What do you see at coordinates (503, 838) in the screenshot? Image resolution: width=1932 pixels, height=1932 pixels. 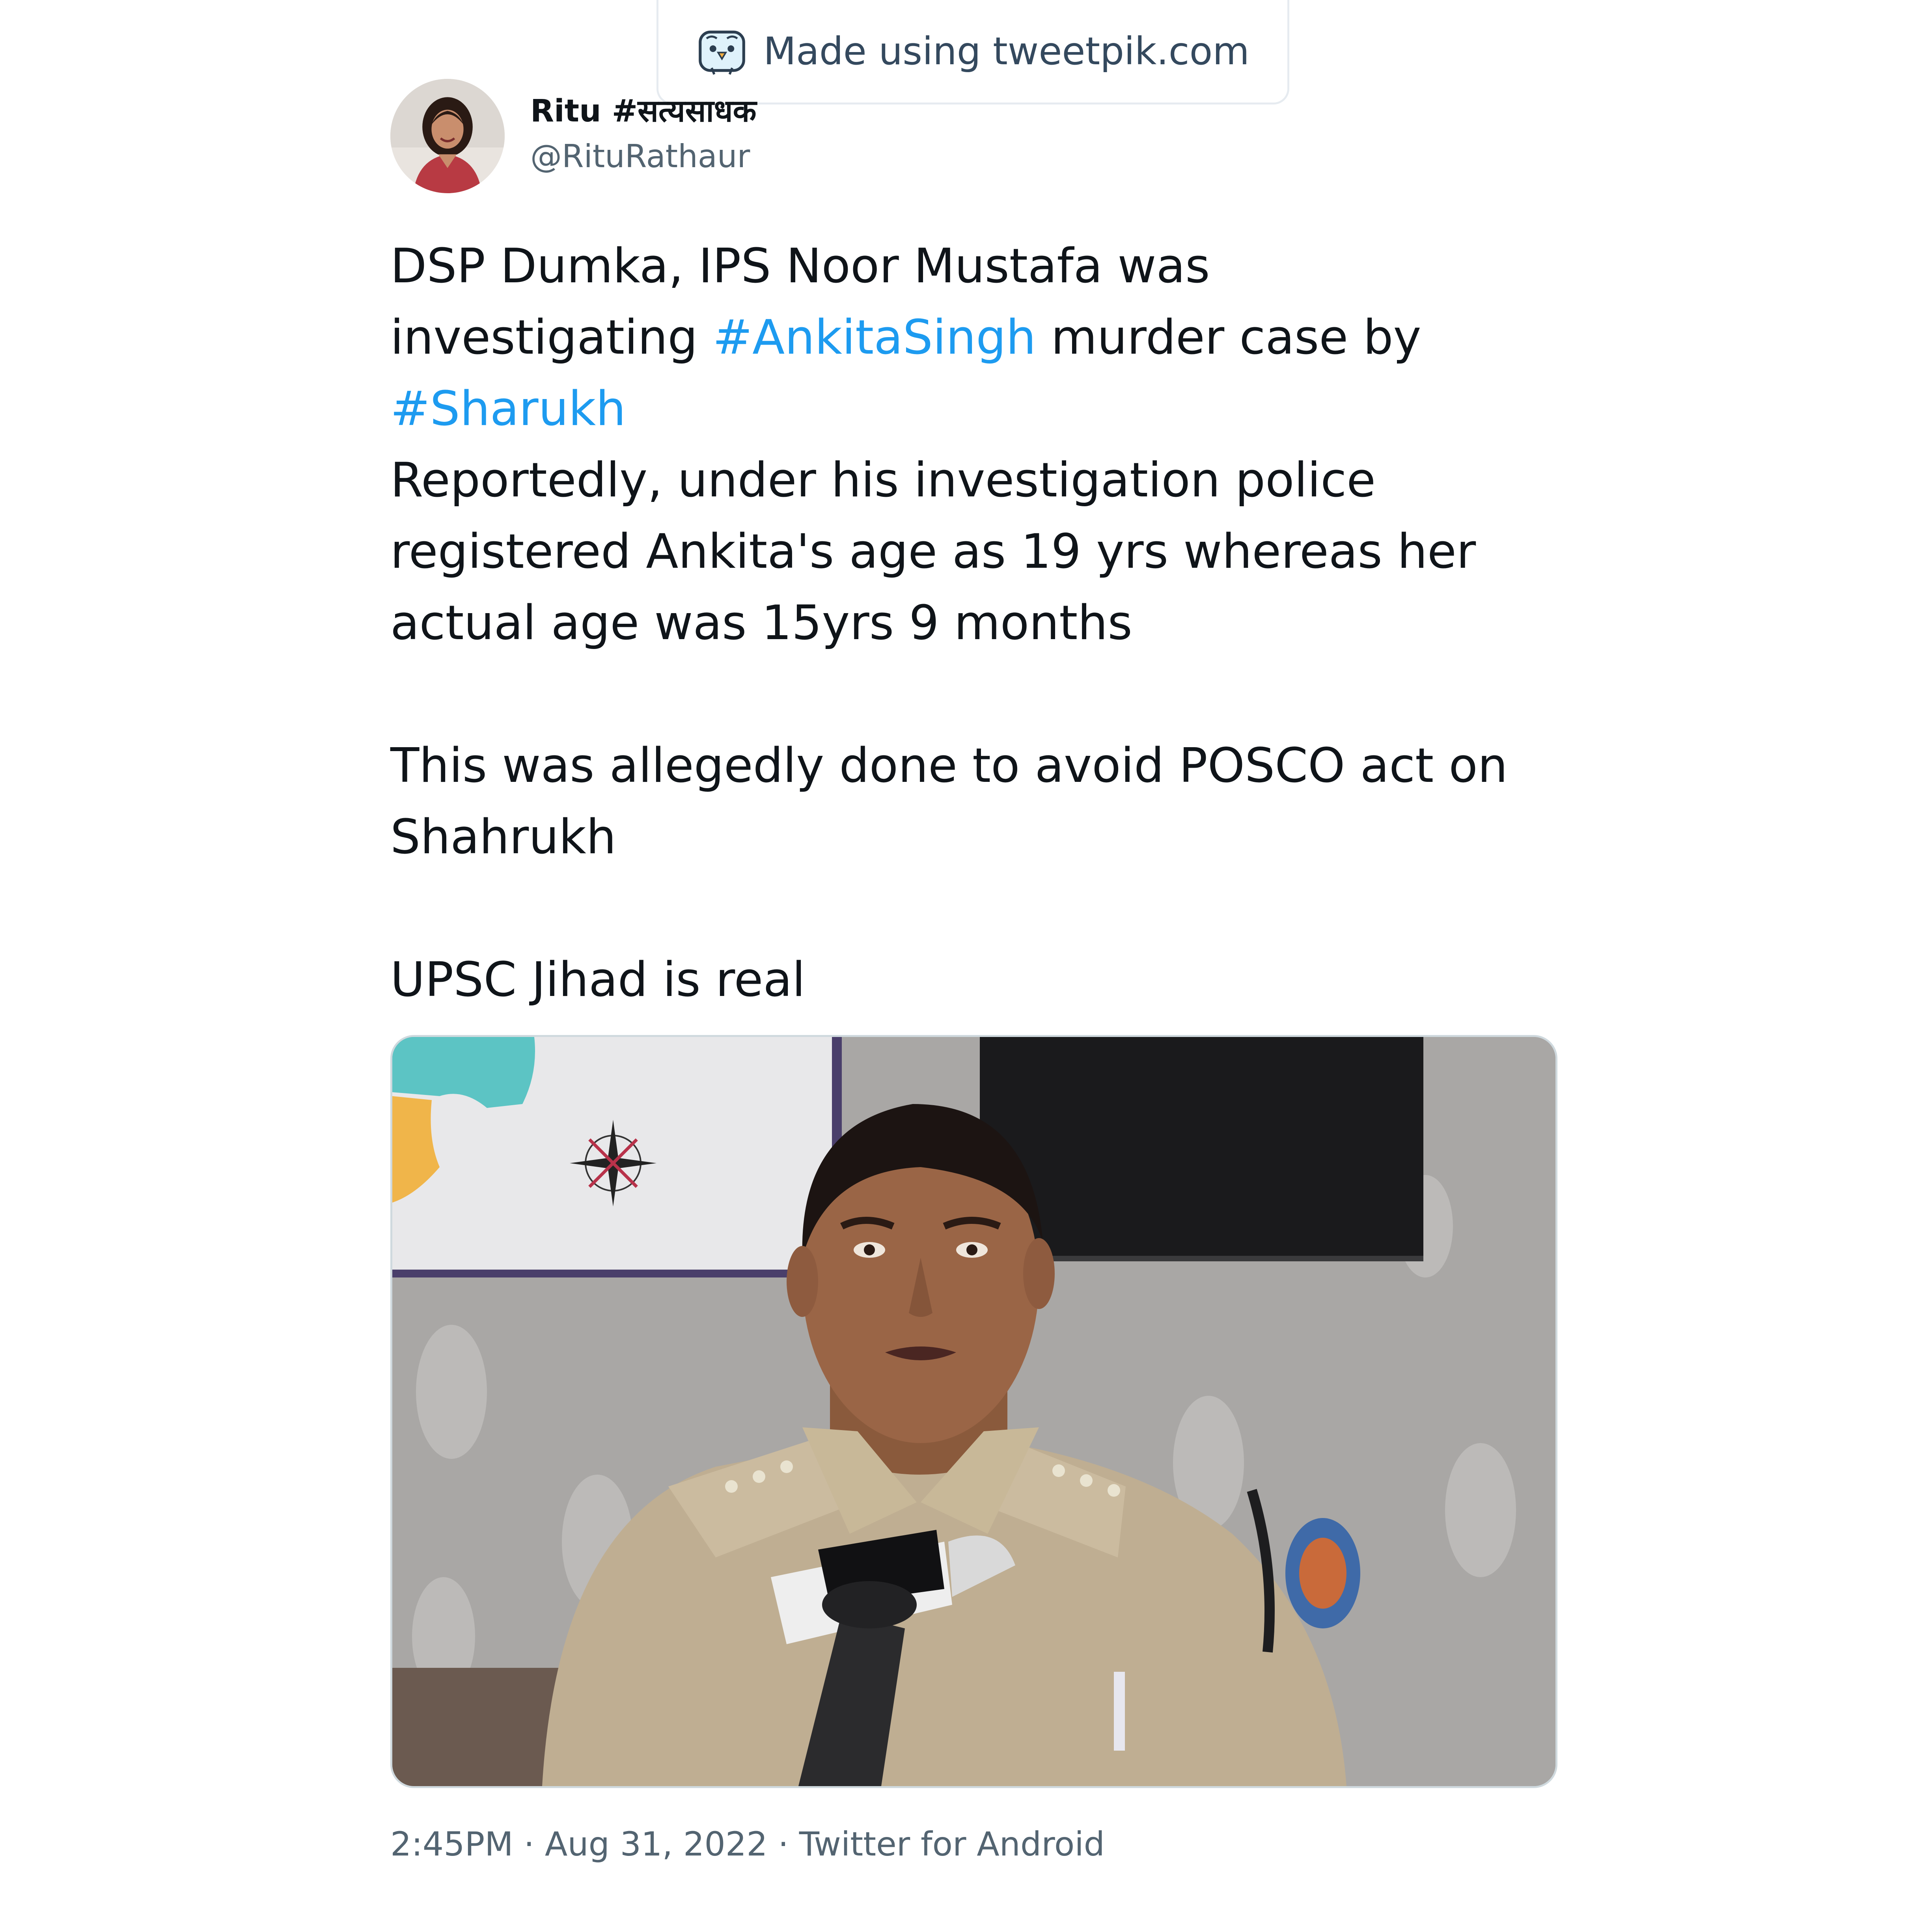 I see `tweet-line: Shahrukh` at bounding box center [503, 838].